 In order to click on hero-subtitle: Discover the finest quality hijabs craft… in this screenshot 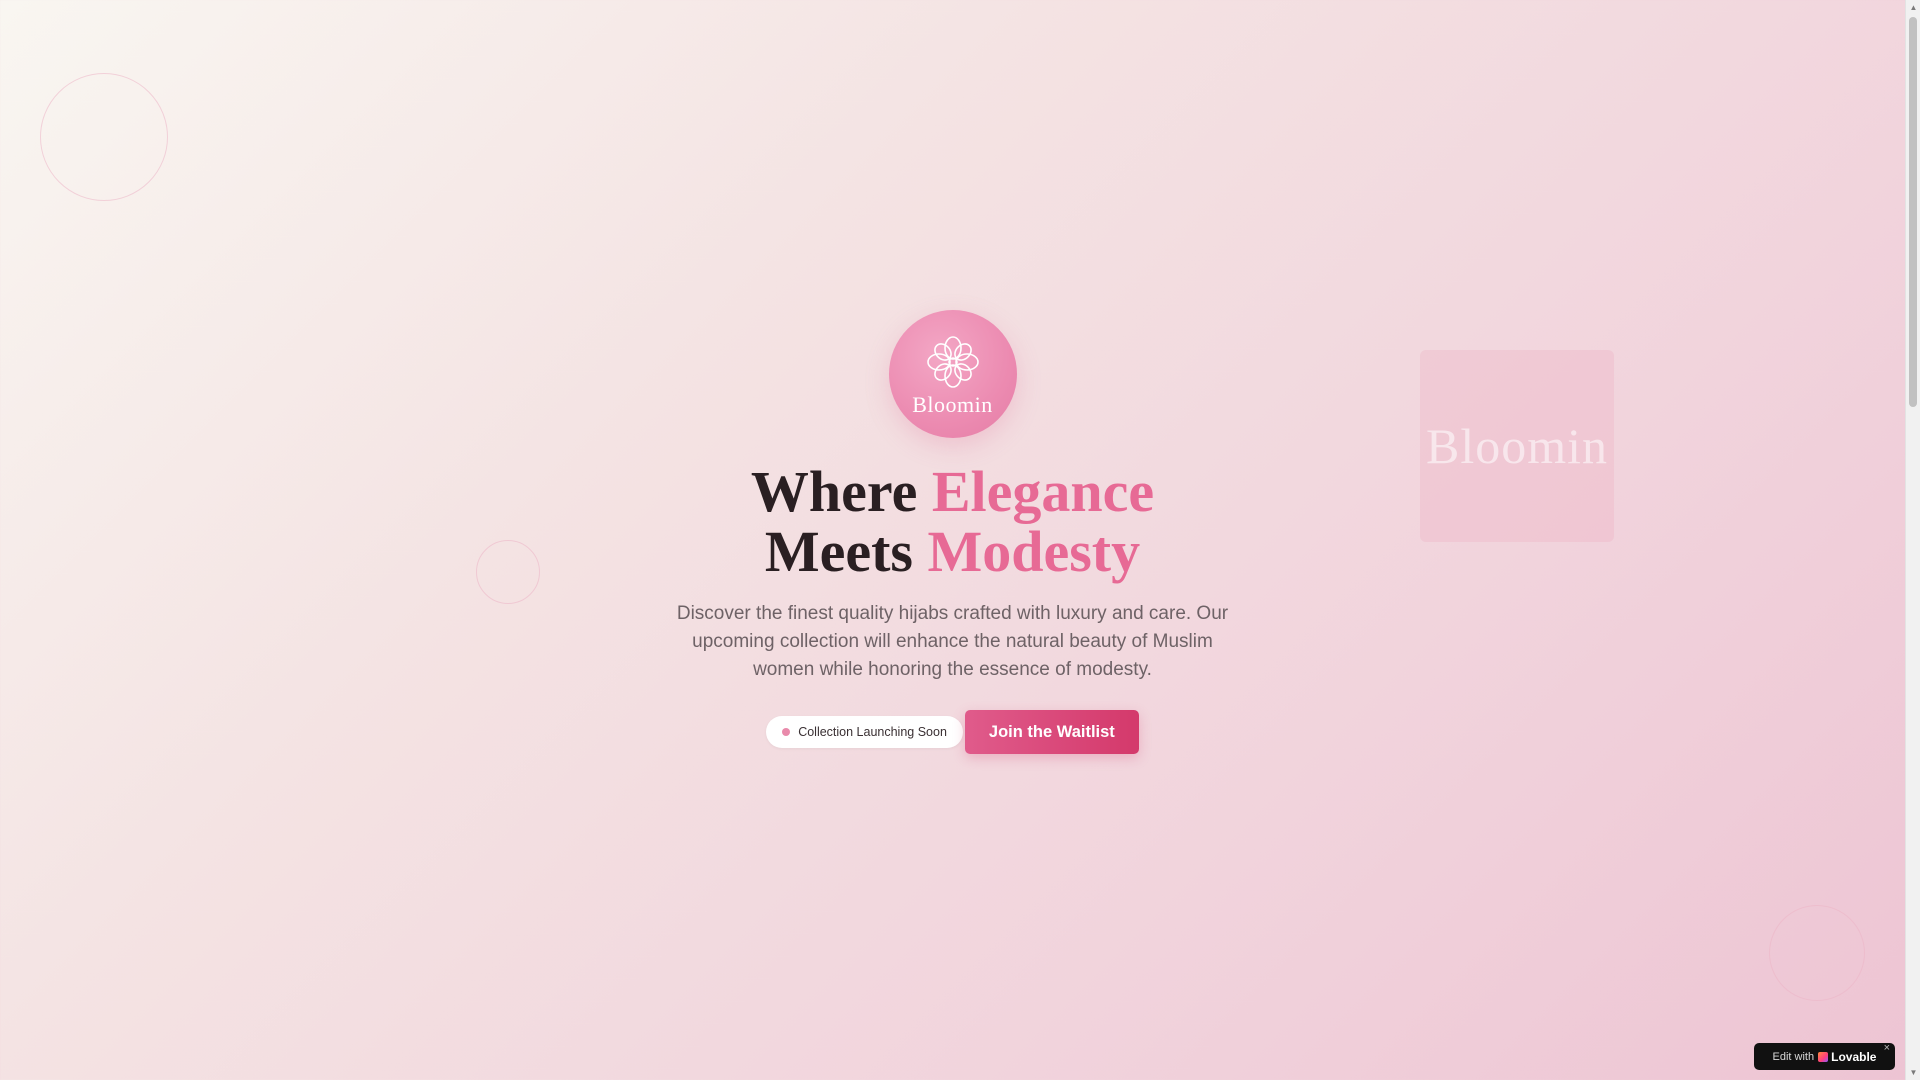, I will do `click(952, 641)`.